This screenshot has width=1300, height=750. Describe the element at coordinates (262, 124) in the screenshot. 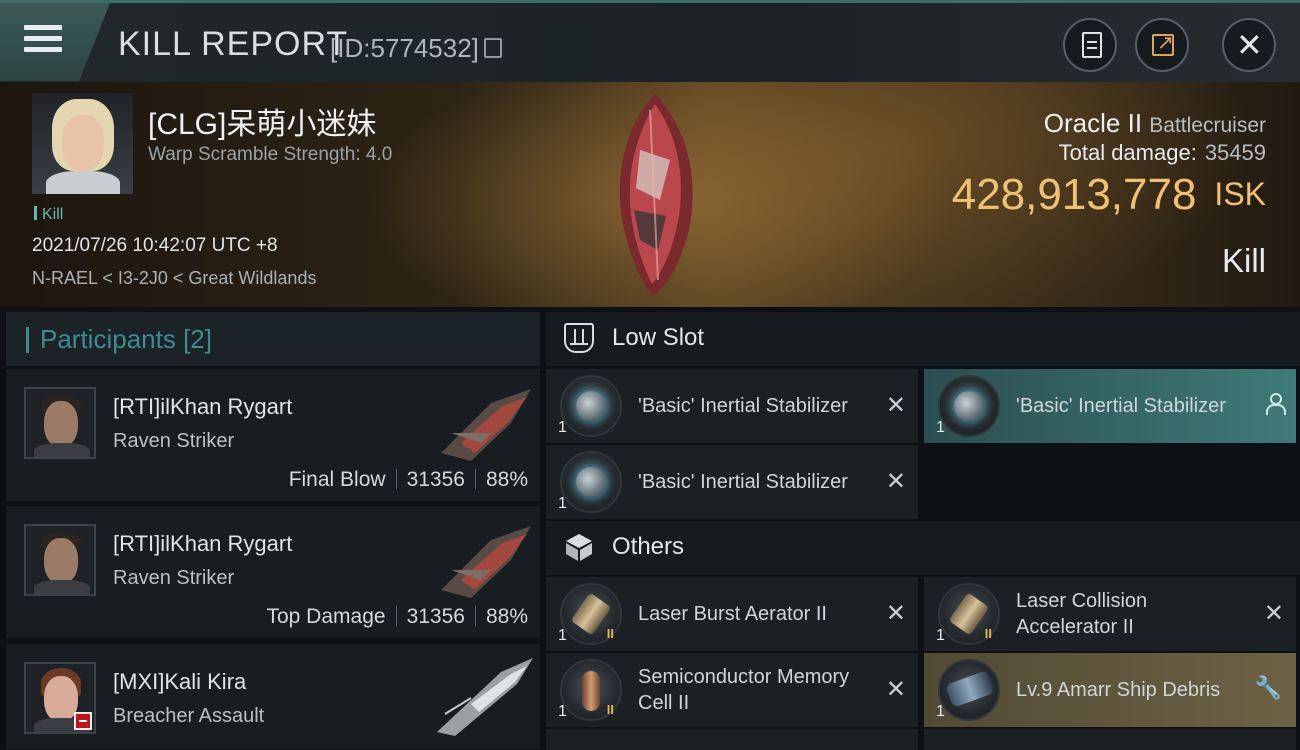

I see `victim-name: [CLG]呆萌小迷妹` at that location.